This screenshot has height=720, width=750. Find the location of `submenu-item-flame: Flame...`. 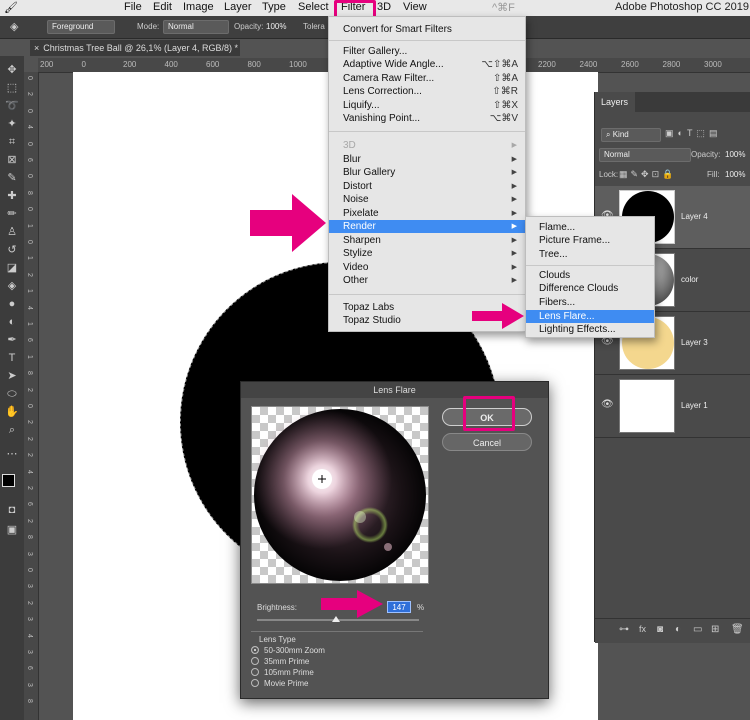

submenu-item-flame: Flame... is located at coordinates (590, 227).